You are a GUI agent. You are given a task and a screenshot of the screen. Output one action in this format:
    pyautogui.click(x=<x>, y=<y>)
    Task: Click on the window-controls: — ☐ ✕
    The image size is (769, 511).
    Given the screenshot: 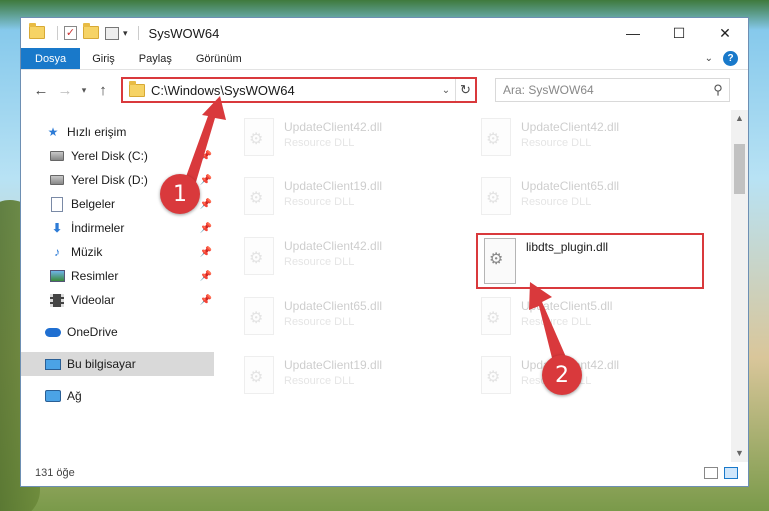 What is the action you would take?
    pyautogui.click(x=679, y=33)
    